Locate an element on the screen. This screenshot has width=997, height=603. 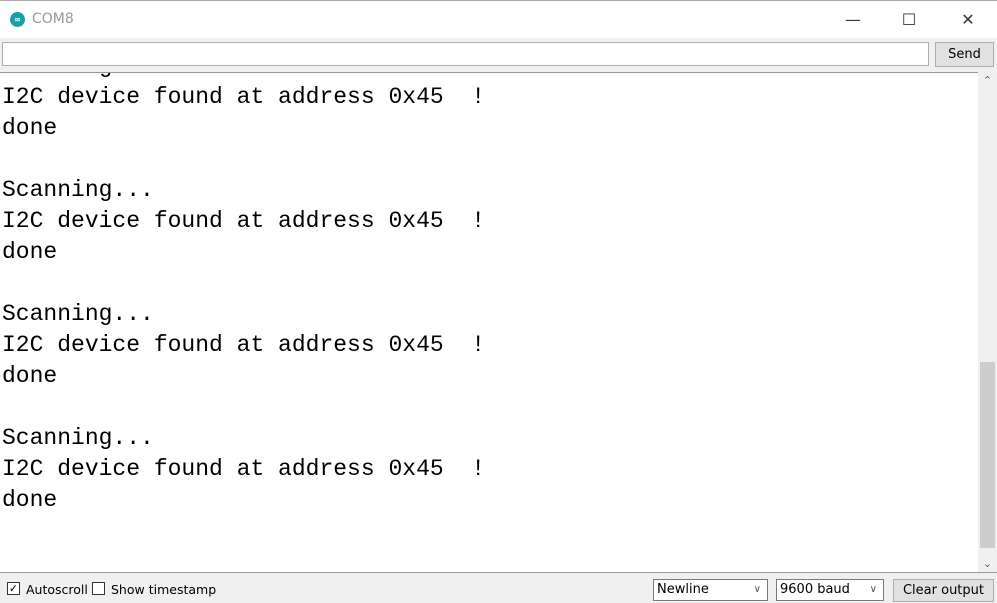
title-bar: ∞ COM8 — ☐ ✕ is located at coordinates (498, 19).